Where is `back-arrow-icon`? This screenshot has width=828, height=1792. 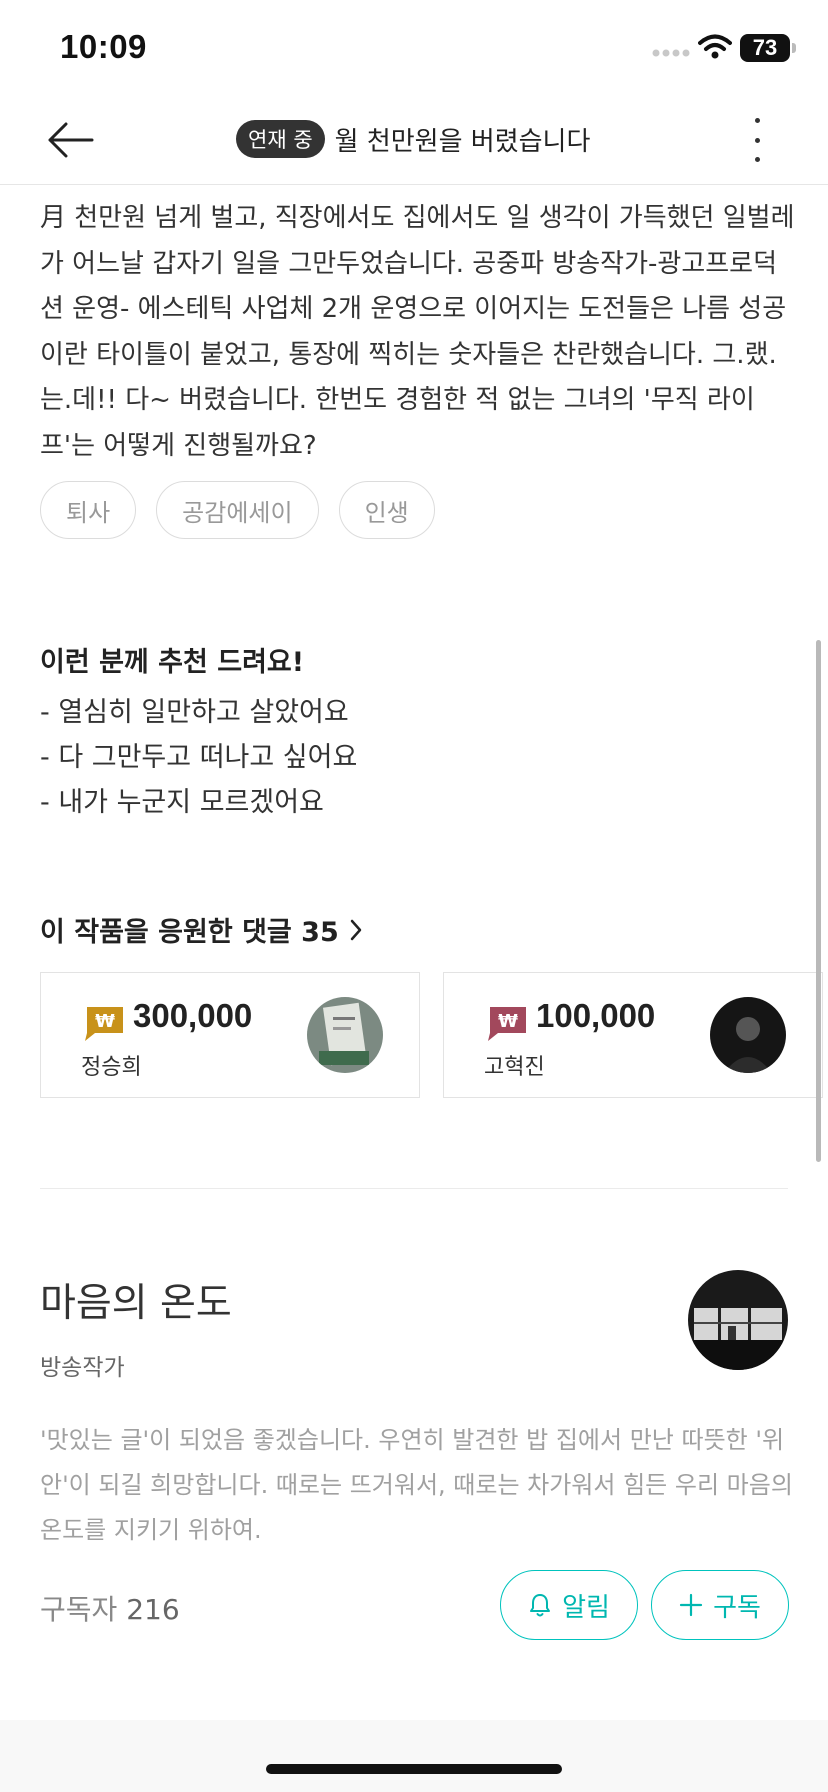
back-arrow-icon is located at coordinates (70, 140).